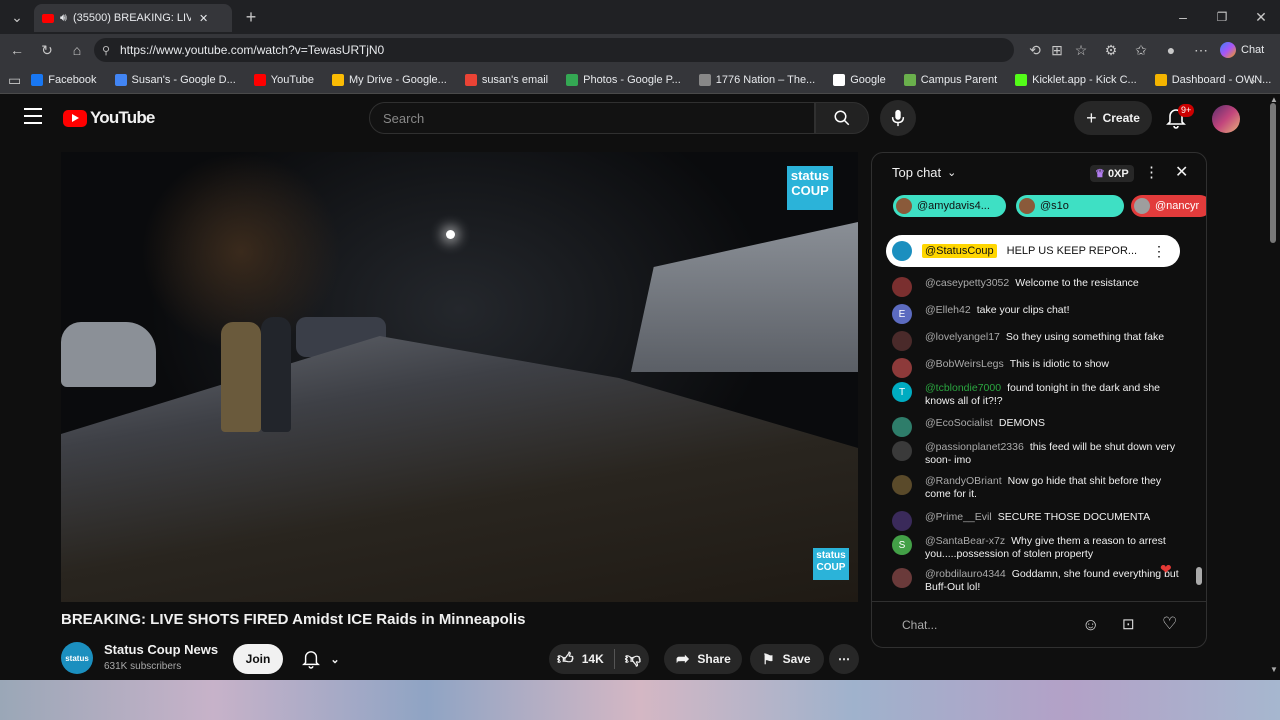 The height and width of the screenshot is (720, 1280). I want to click on top-chat-dropdown: Top chat ⌄, so click(924, 172).